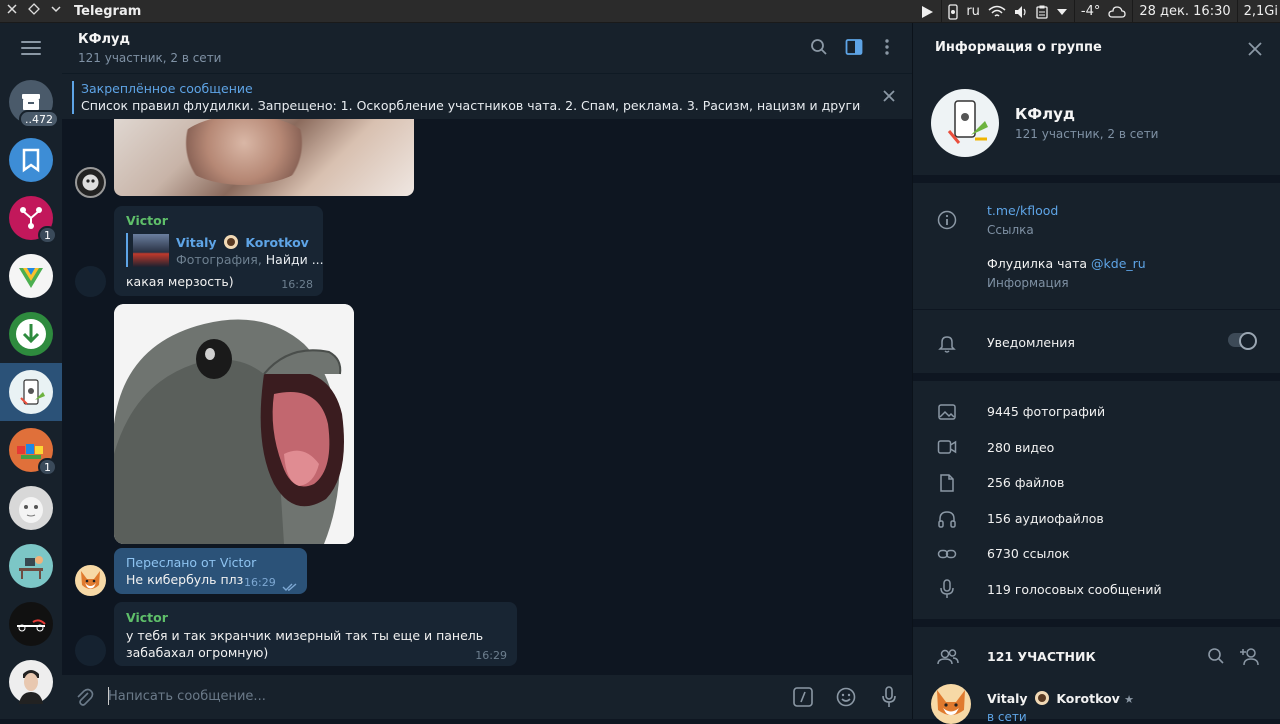 This screenshot has width=1280, height=724. I want to click on bookmark-icon, so click(31, 160).